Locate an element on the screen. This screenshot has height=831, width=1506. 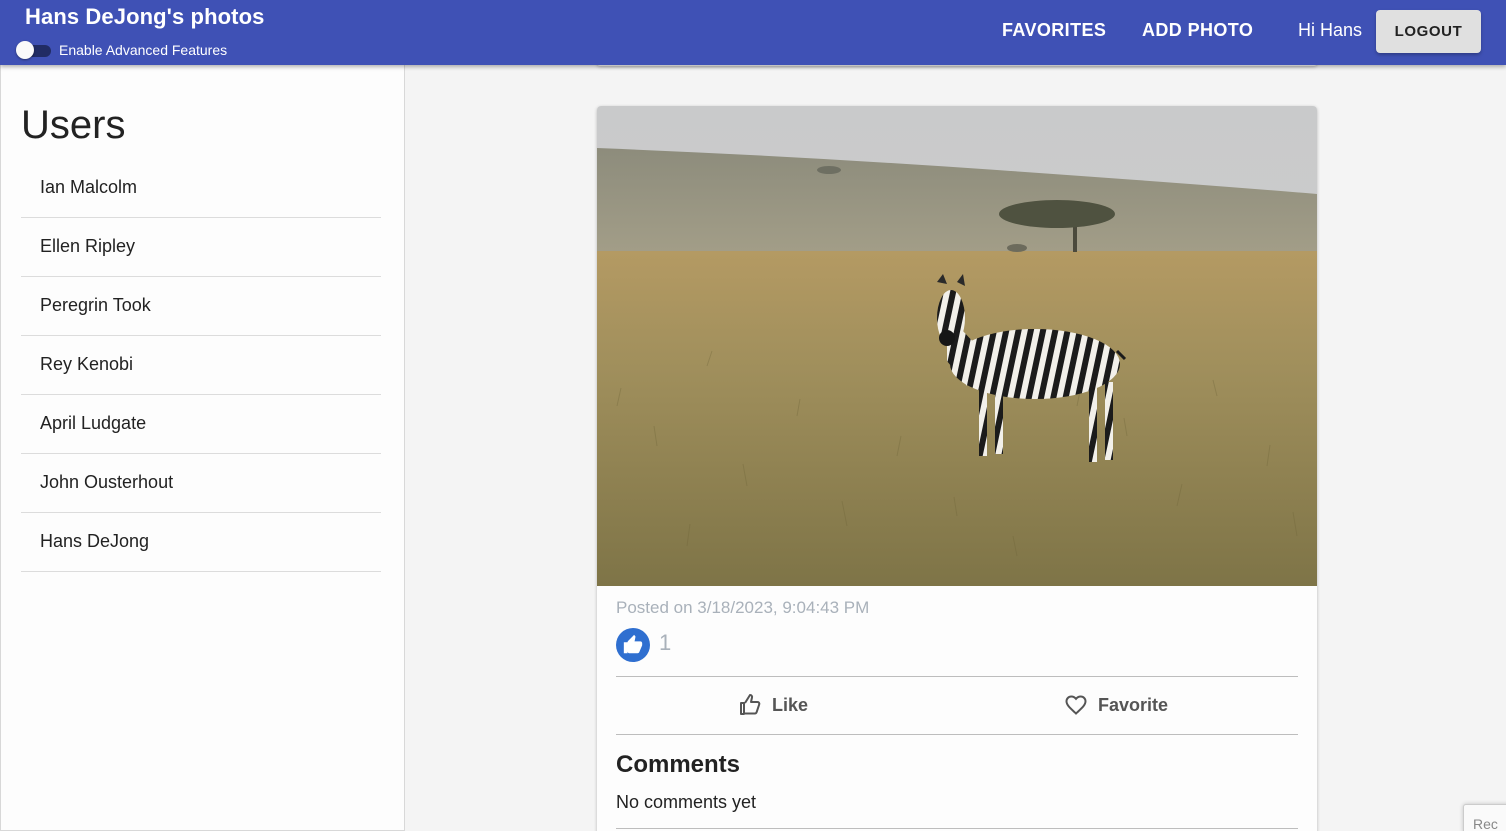
user-list-item: John Ousterhout is located at coordinates (201, 483).